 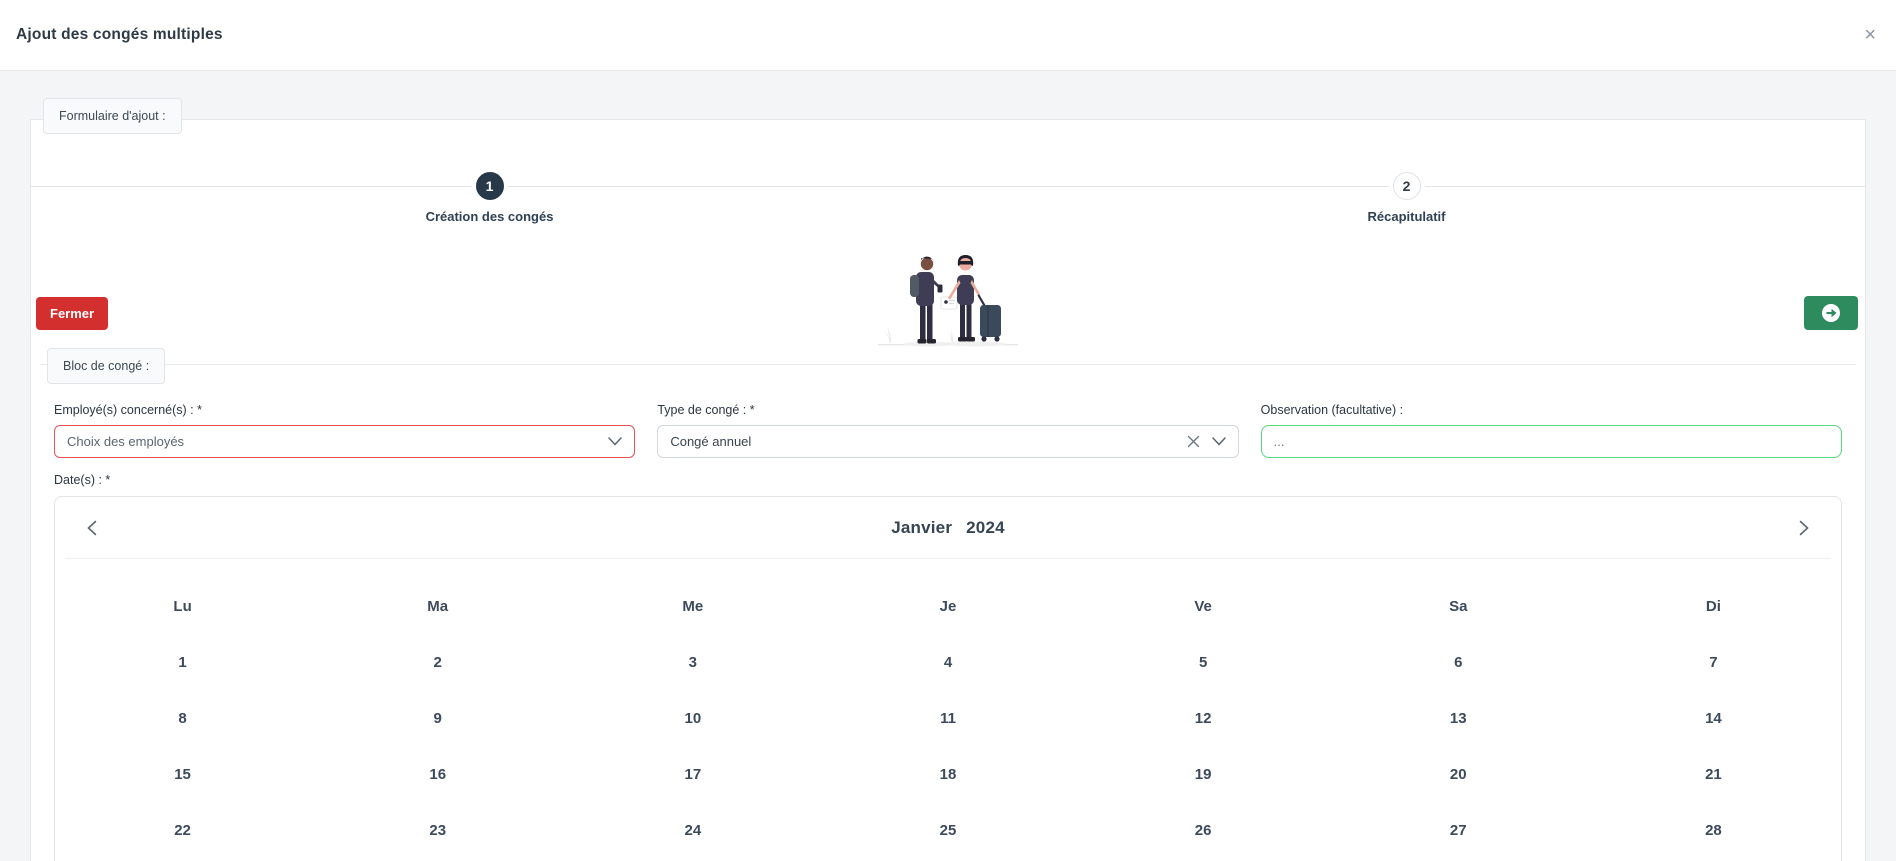 I want to click on calendar-header: Janvier 2024, so click(x=948, y=528).